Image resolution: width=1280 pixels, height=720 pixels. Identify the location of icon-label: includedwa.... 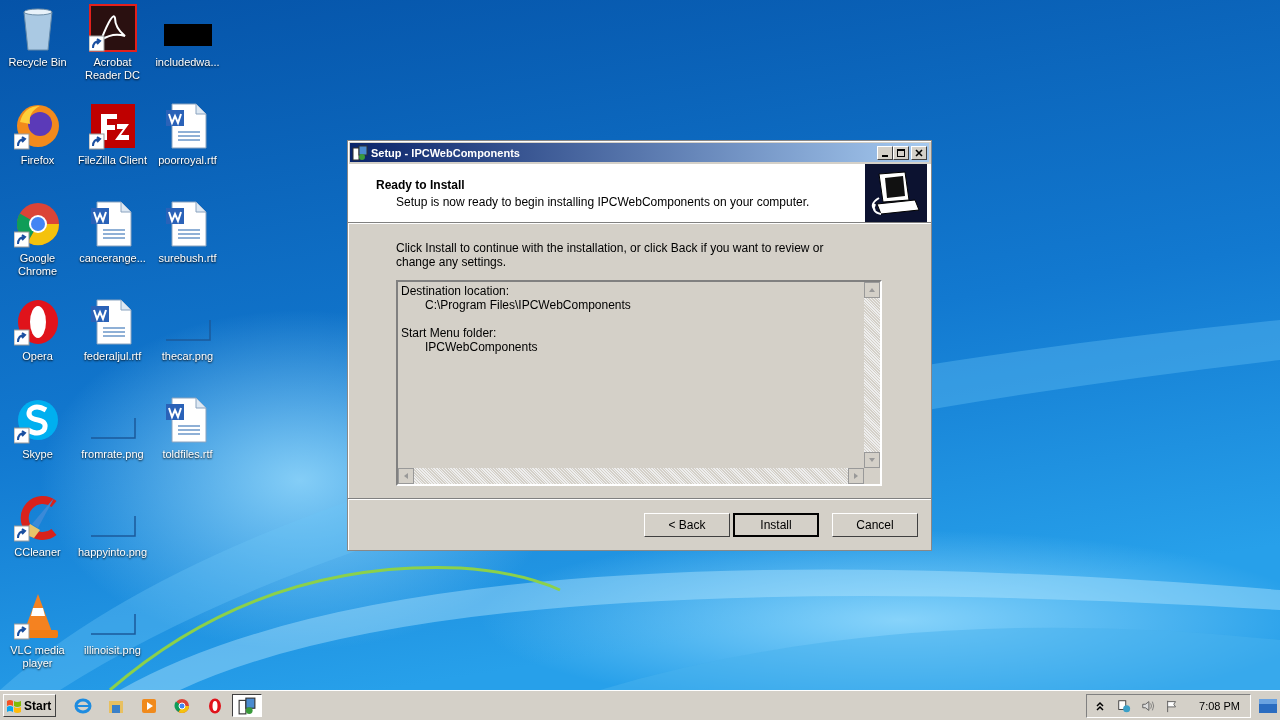
(187, 62).